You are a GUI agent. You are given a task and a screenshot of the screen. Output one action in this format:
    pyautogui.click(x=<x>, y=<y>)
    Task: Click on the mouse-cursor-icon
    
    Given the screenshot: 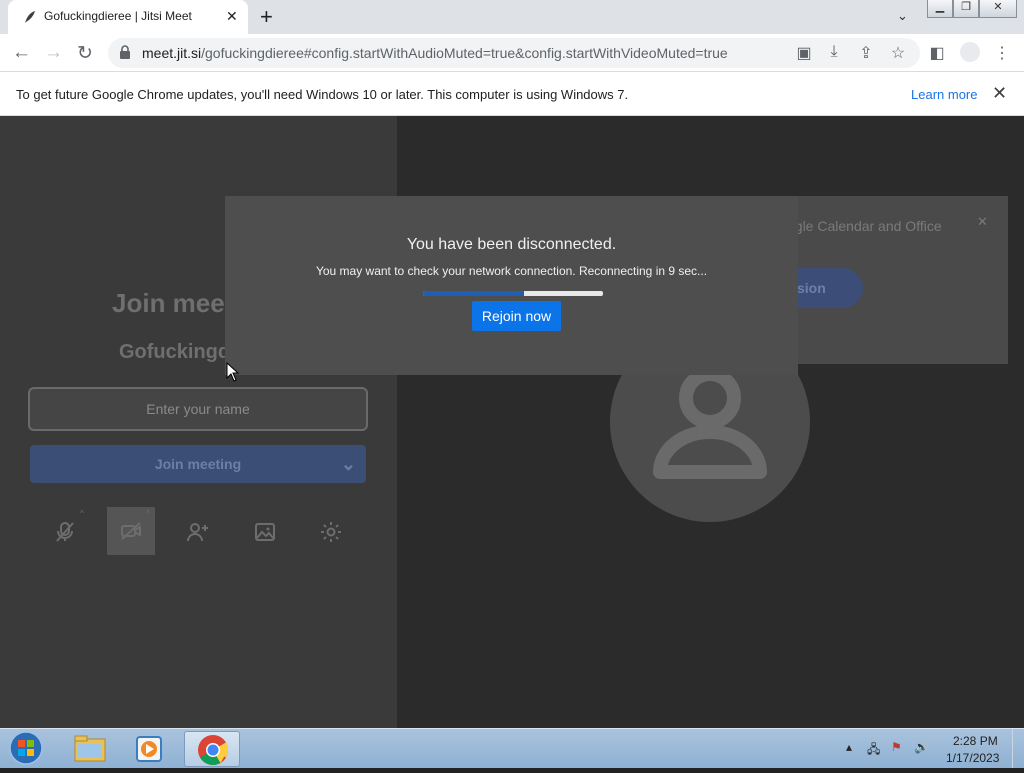 What is the action you would take?
    pyautogui.click(x=233, y=372)
    